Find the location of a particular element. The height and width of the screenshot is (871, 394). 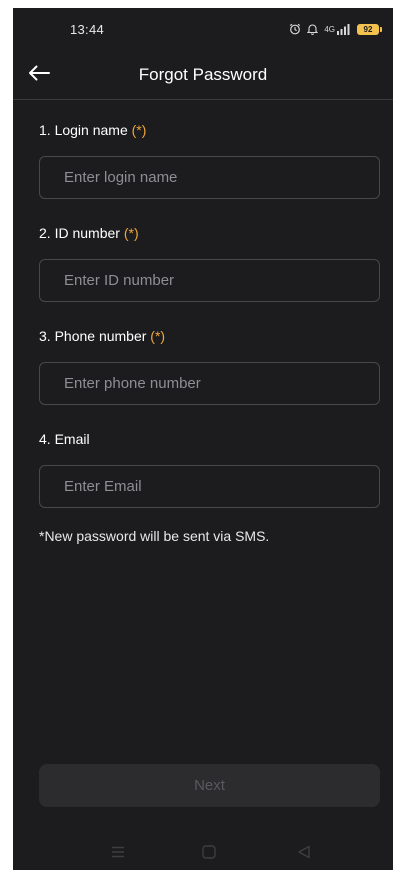

home-icon is located at coordinates (209, 852).